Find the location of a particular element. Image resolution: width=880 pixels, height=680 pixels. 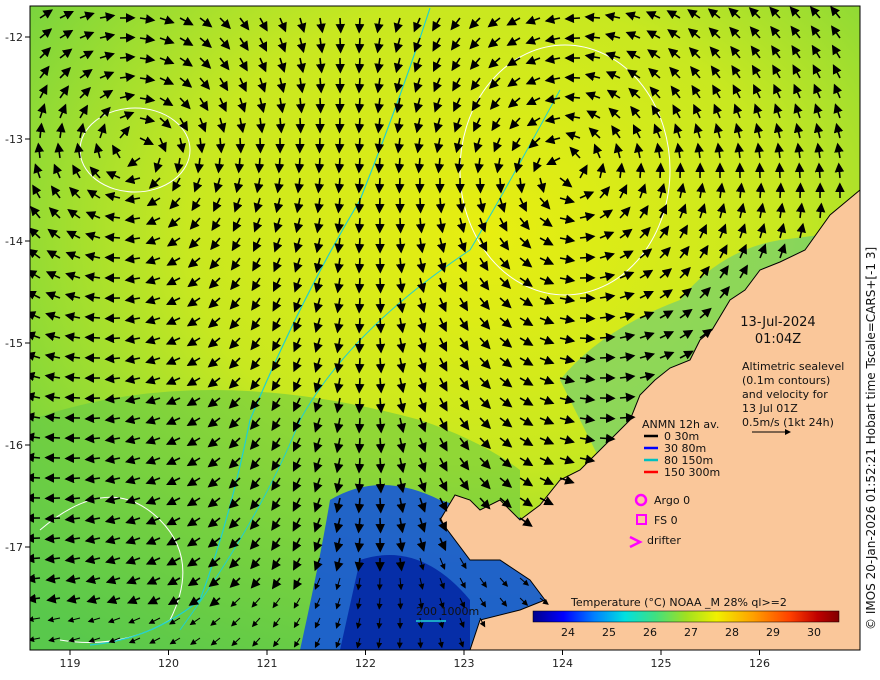

colorbar-tick-label: 29 is located at coordinates (773, 632).